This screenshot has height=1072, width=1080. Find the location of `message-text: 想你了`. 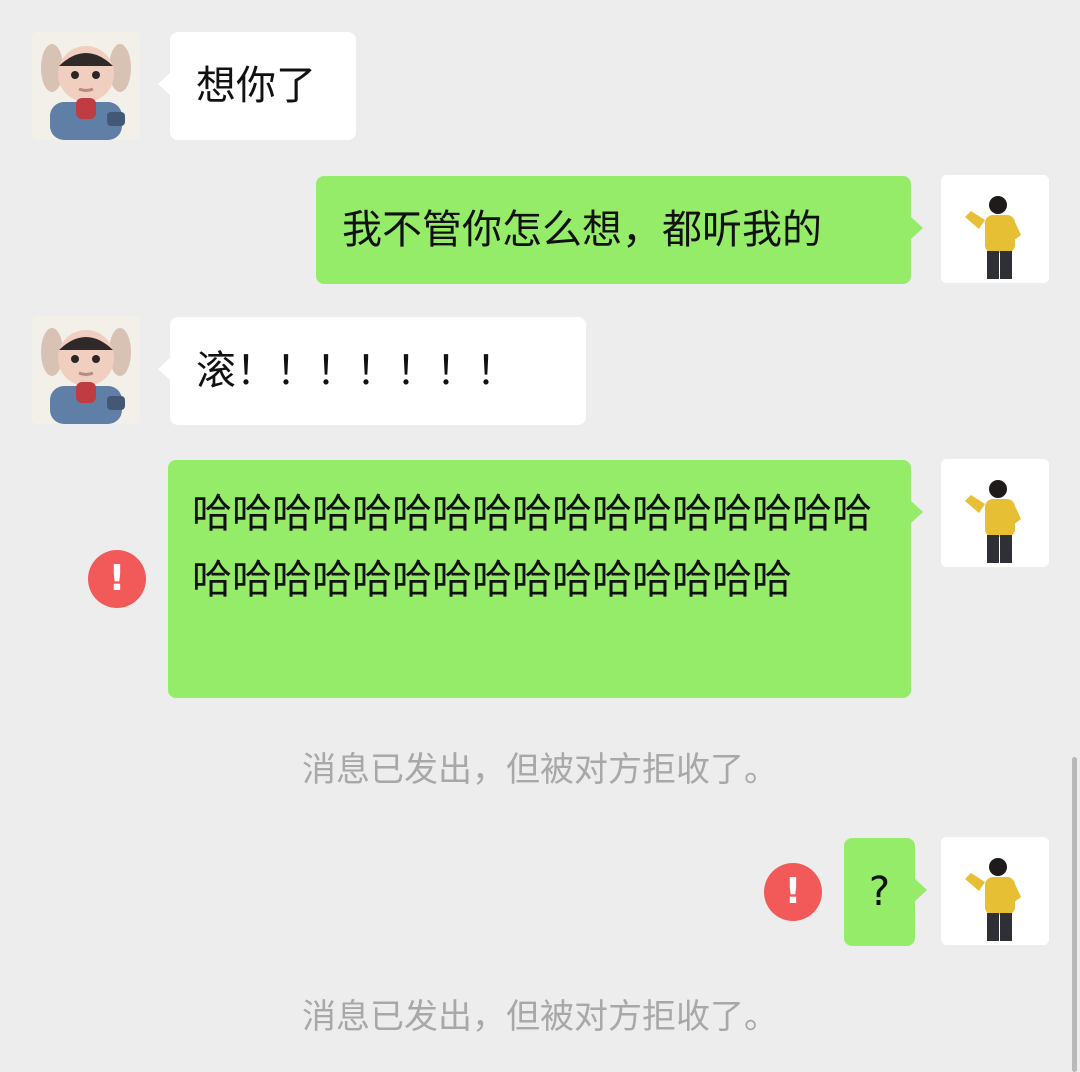

message-text: 想你了 is located at coordinates (256, 86).